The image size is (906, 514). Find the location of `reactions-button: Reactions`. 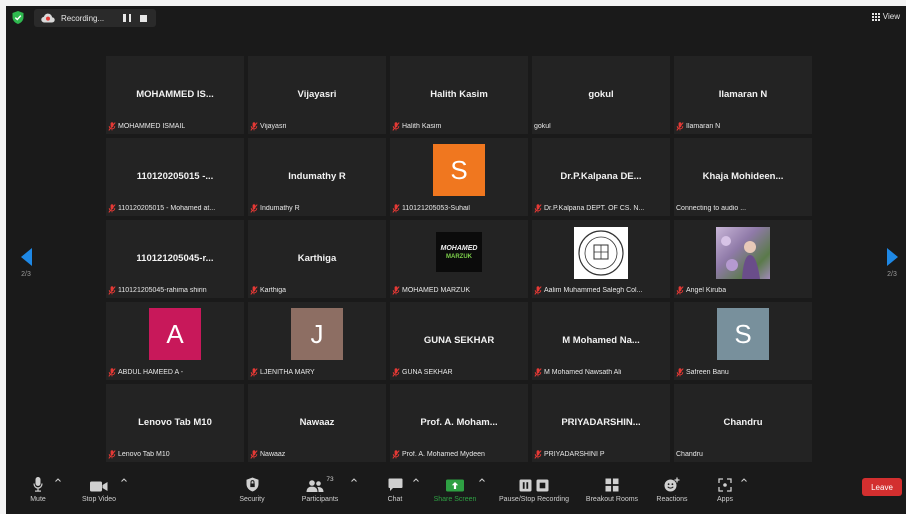

reactions-button: Reactions is located at coordinates (672, 489).